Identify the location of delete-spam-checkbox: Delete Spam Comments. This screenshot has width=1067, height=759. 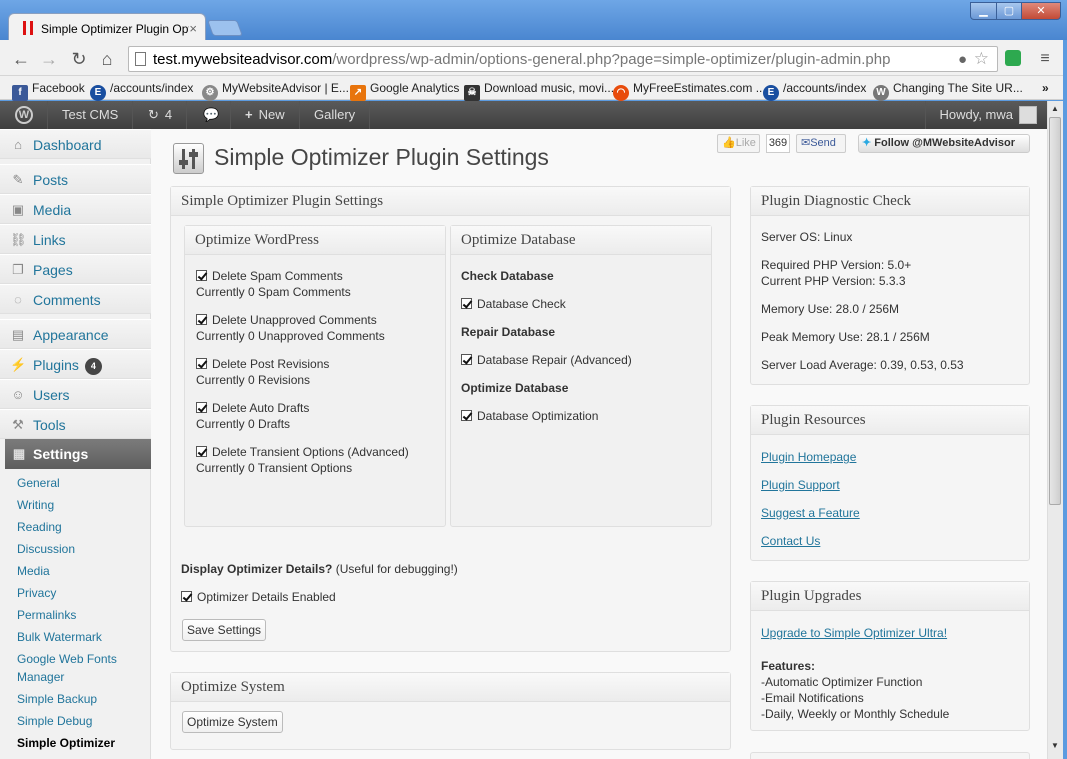
(269, 276).